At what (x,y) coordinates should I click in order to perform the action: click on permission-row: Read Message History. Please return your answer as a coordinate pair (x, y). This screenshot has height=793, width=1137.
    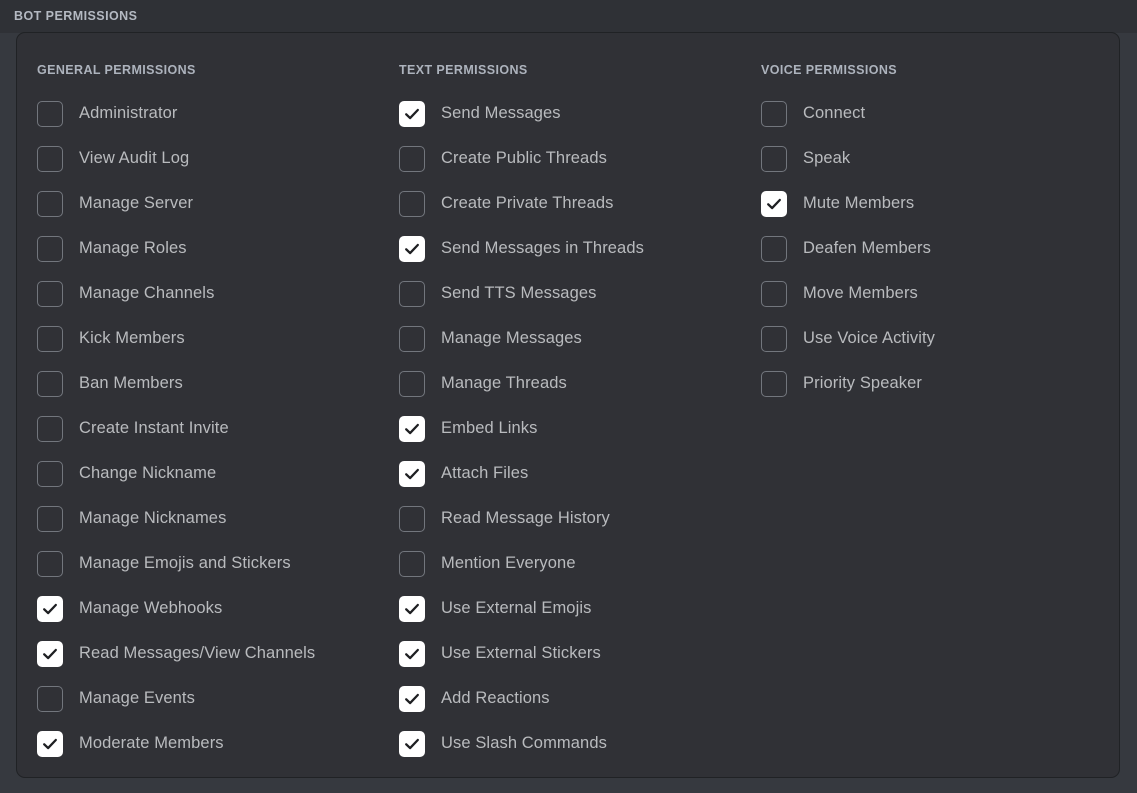
    Looking at the image, I should click on (569, 518).